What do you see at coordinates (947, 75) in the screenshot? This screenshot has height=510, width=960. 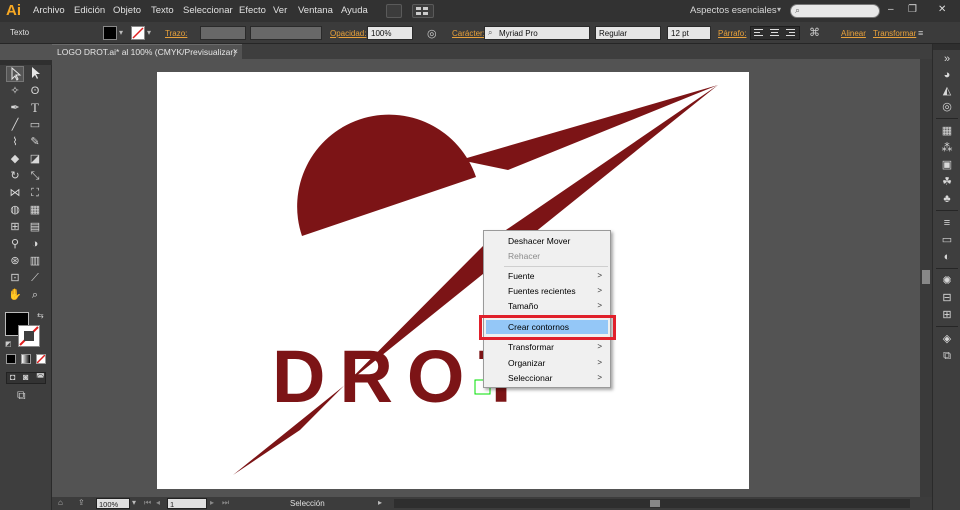 I see `color-panel-icon: ◕` at bounding box center [947, 75].